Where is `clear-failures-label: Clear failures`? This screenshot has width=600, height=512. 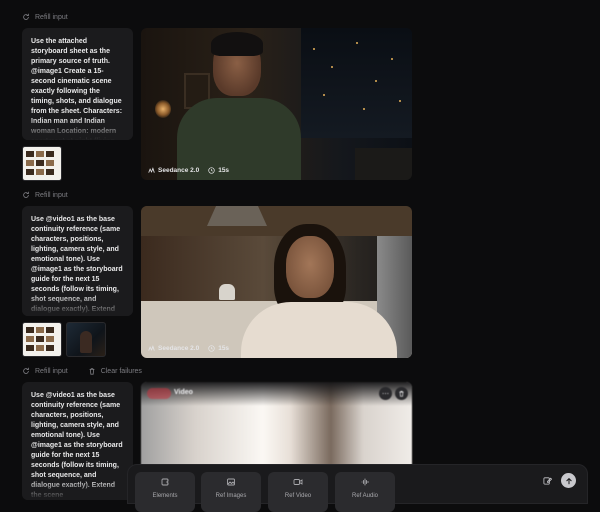 clear-failures-label: Clear failures is located at coordinates (121, 371).